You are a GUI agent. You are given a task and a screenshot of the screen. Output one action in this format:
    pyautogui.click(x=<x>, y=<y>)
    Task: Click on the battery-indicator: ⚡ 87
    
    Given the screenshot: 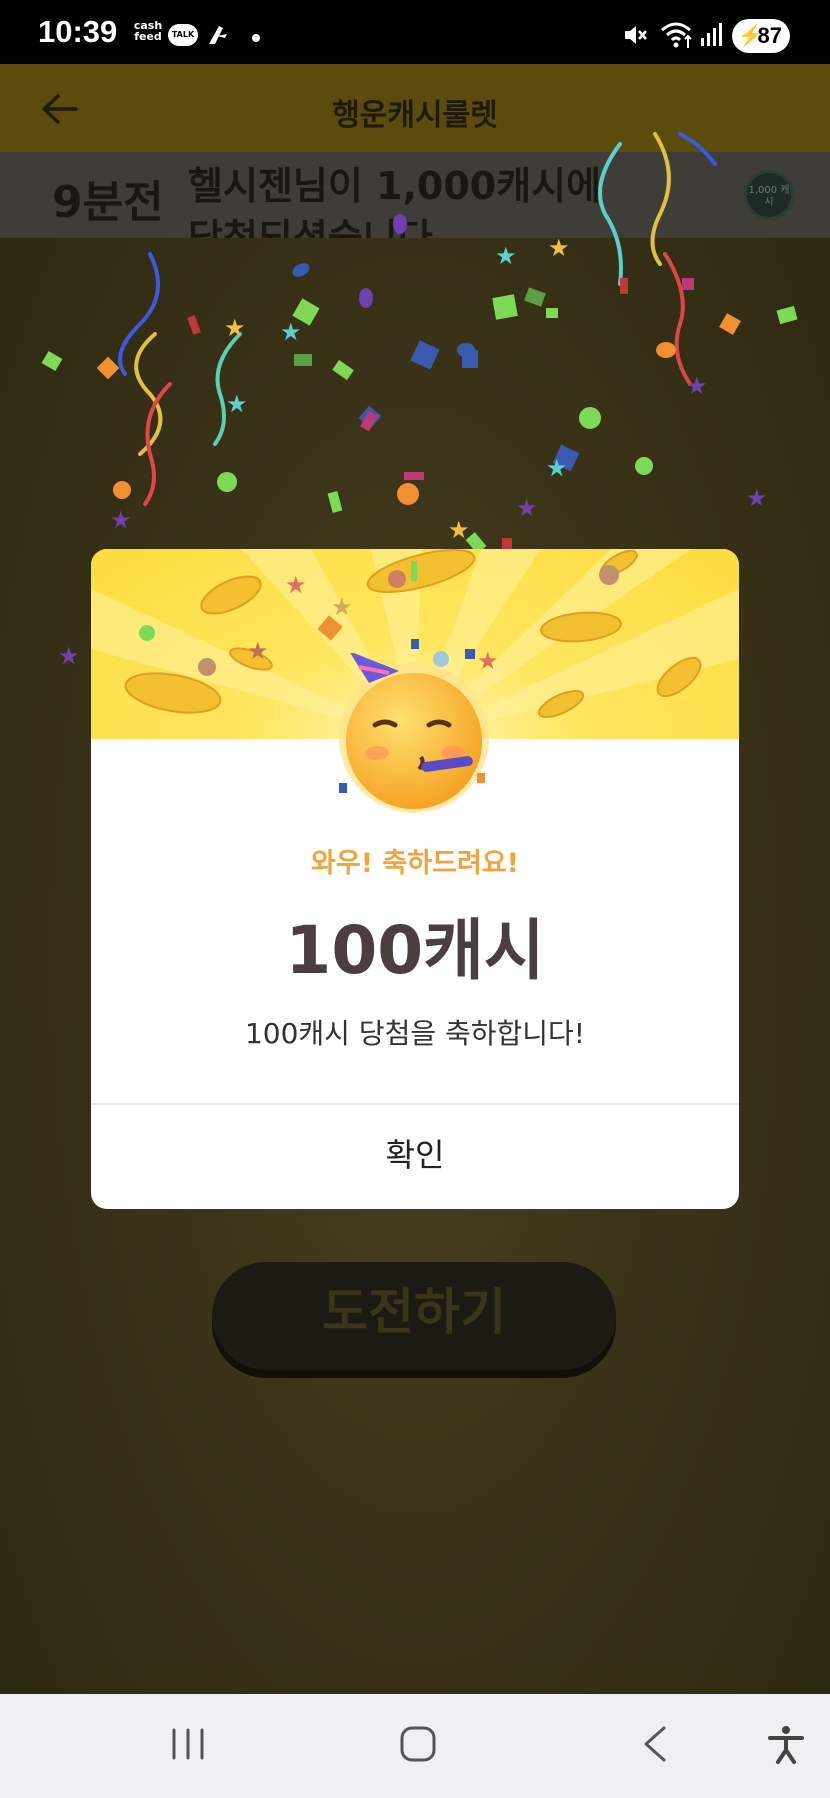 What is the action you would take?
    pyautogui.click(x=761, y=36)
    